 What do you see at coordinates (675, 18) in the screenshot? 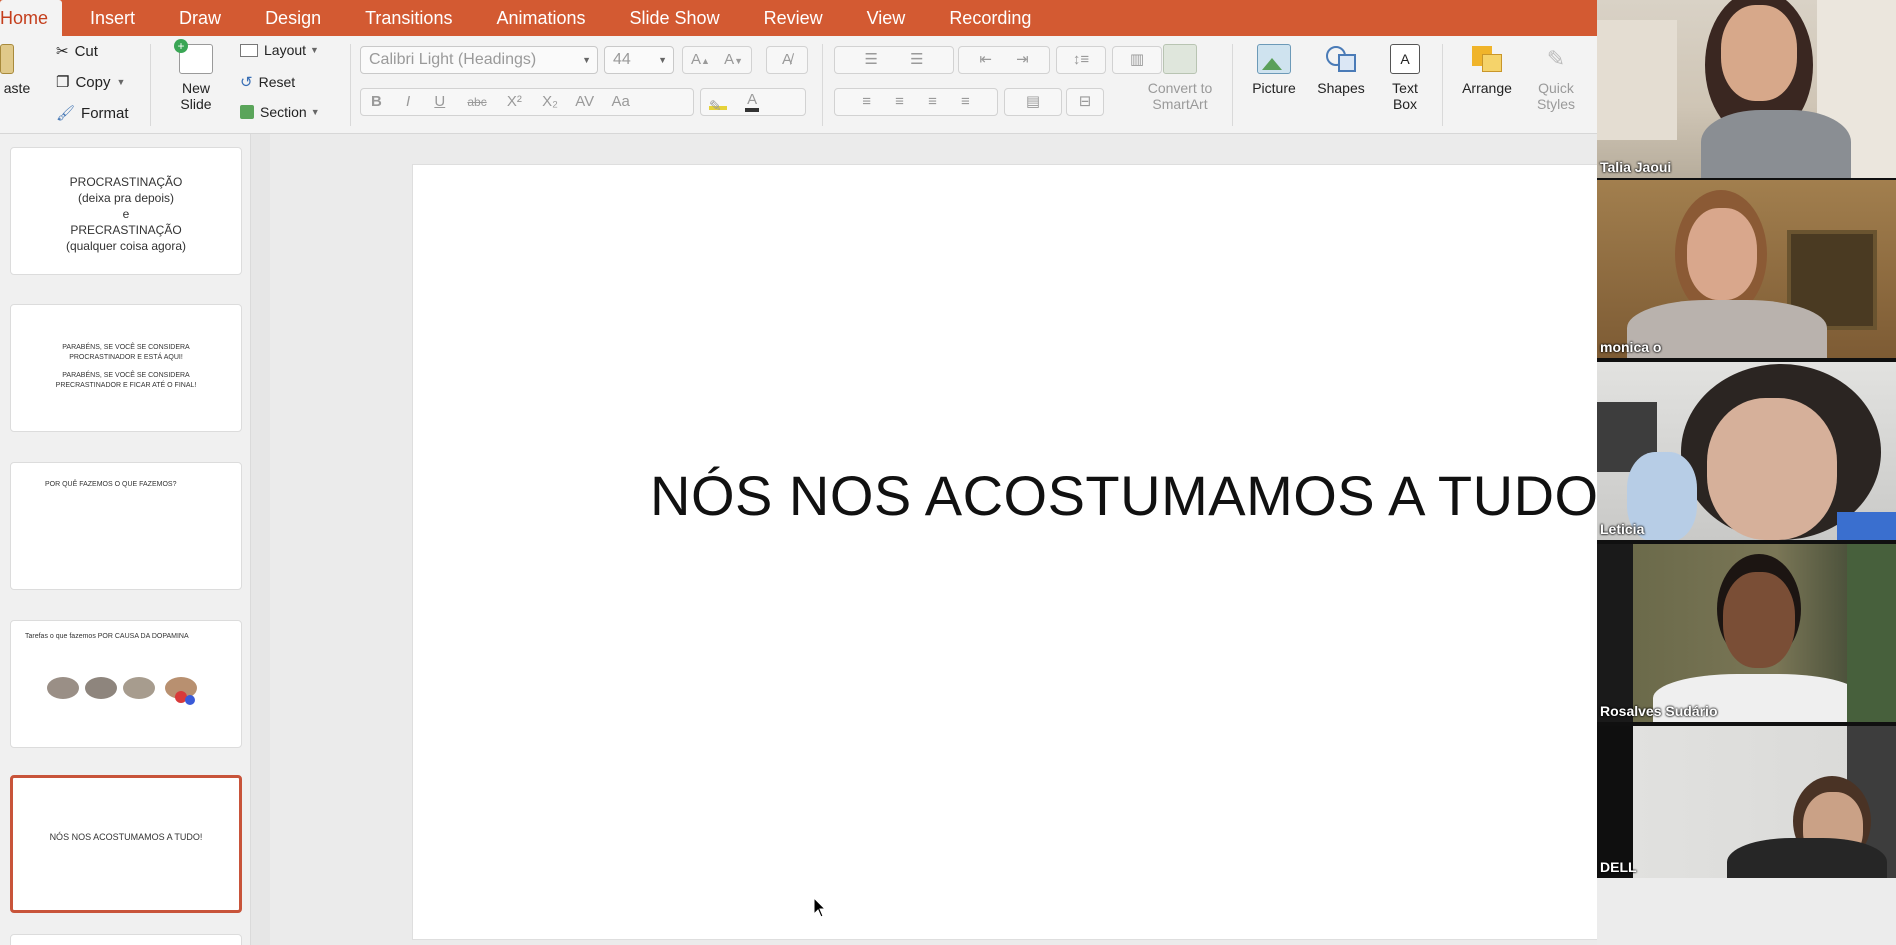
I see `tab-slide-show: Slide Show` at bounding box center [675, 18].